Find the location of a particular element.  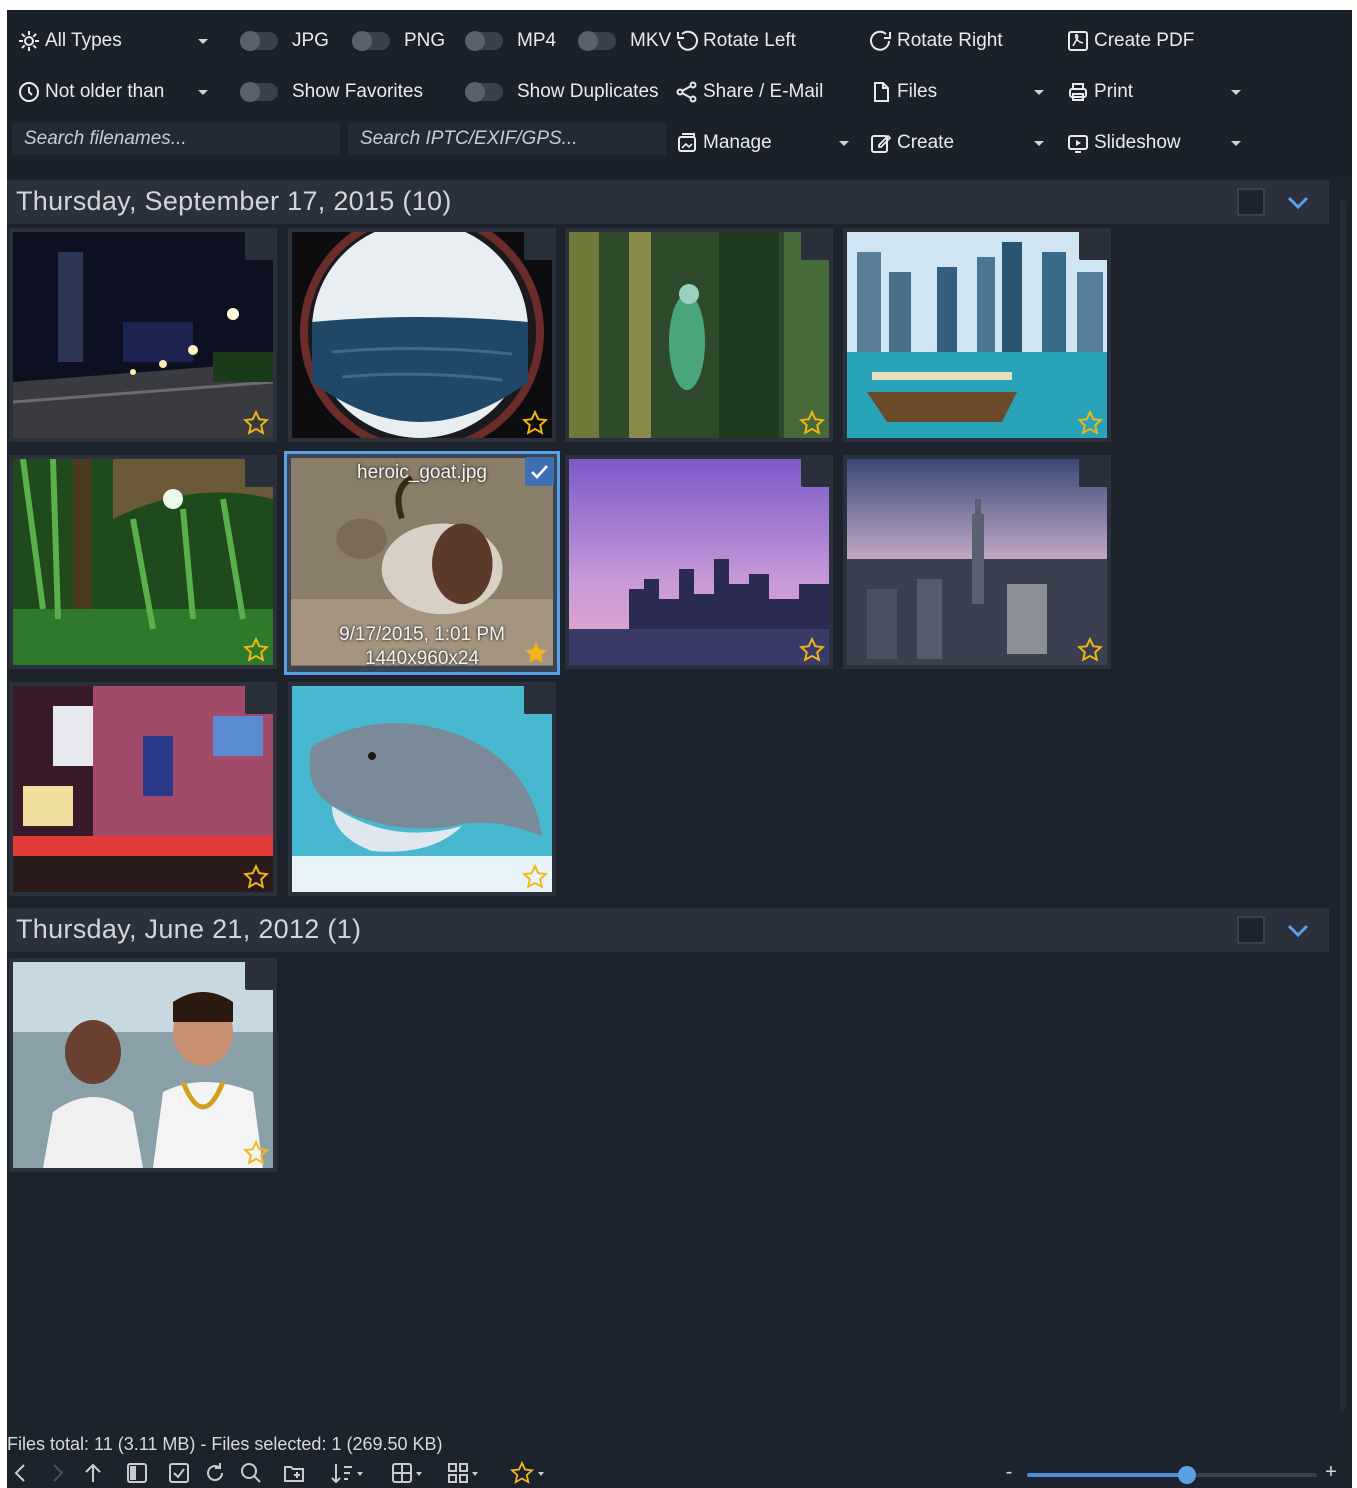

scrollbar-thumb is located at coordinates (1343, 805).